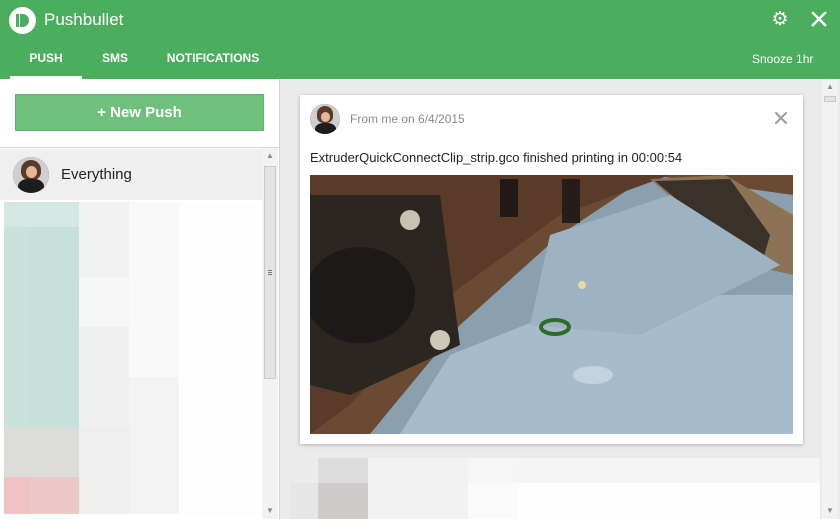 This screenshot has height=519, width=840. Describe the element at coordinates (22, 20) in the screenshot. I see `pushbullet-logo-icon` at that location.